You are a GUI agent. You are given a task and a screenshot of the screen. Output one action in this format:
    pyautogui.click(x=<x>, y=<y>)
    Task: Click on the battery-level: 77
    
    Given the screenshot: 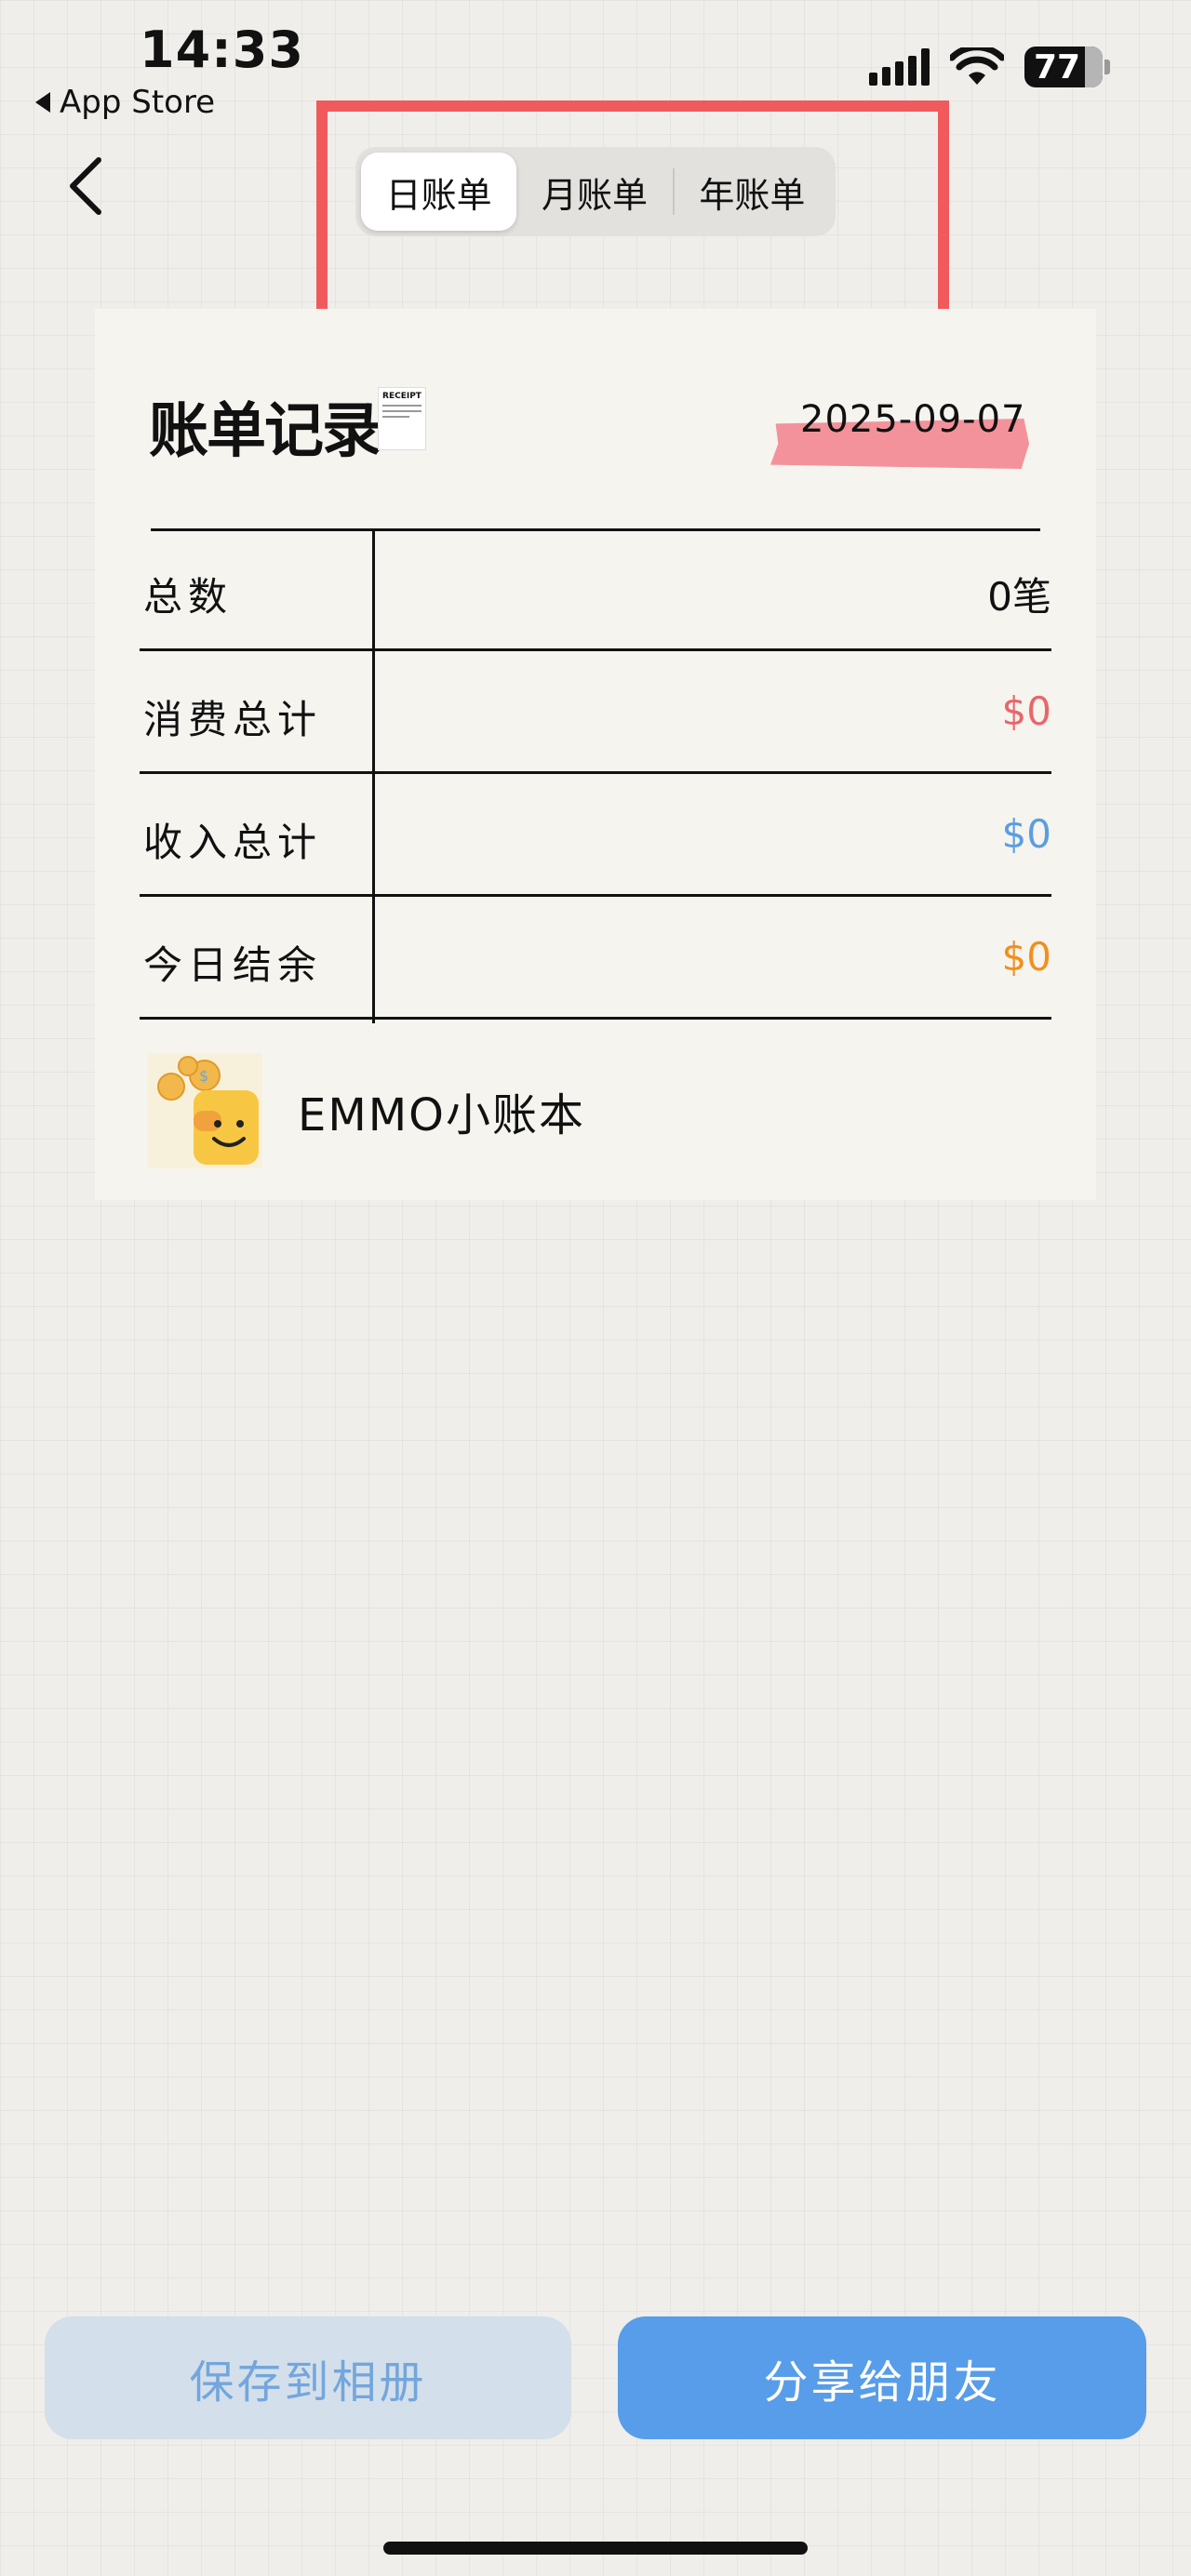 What is the action you would take?
    pyautogui.click(x=1057, y=67)
    